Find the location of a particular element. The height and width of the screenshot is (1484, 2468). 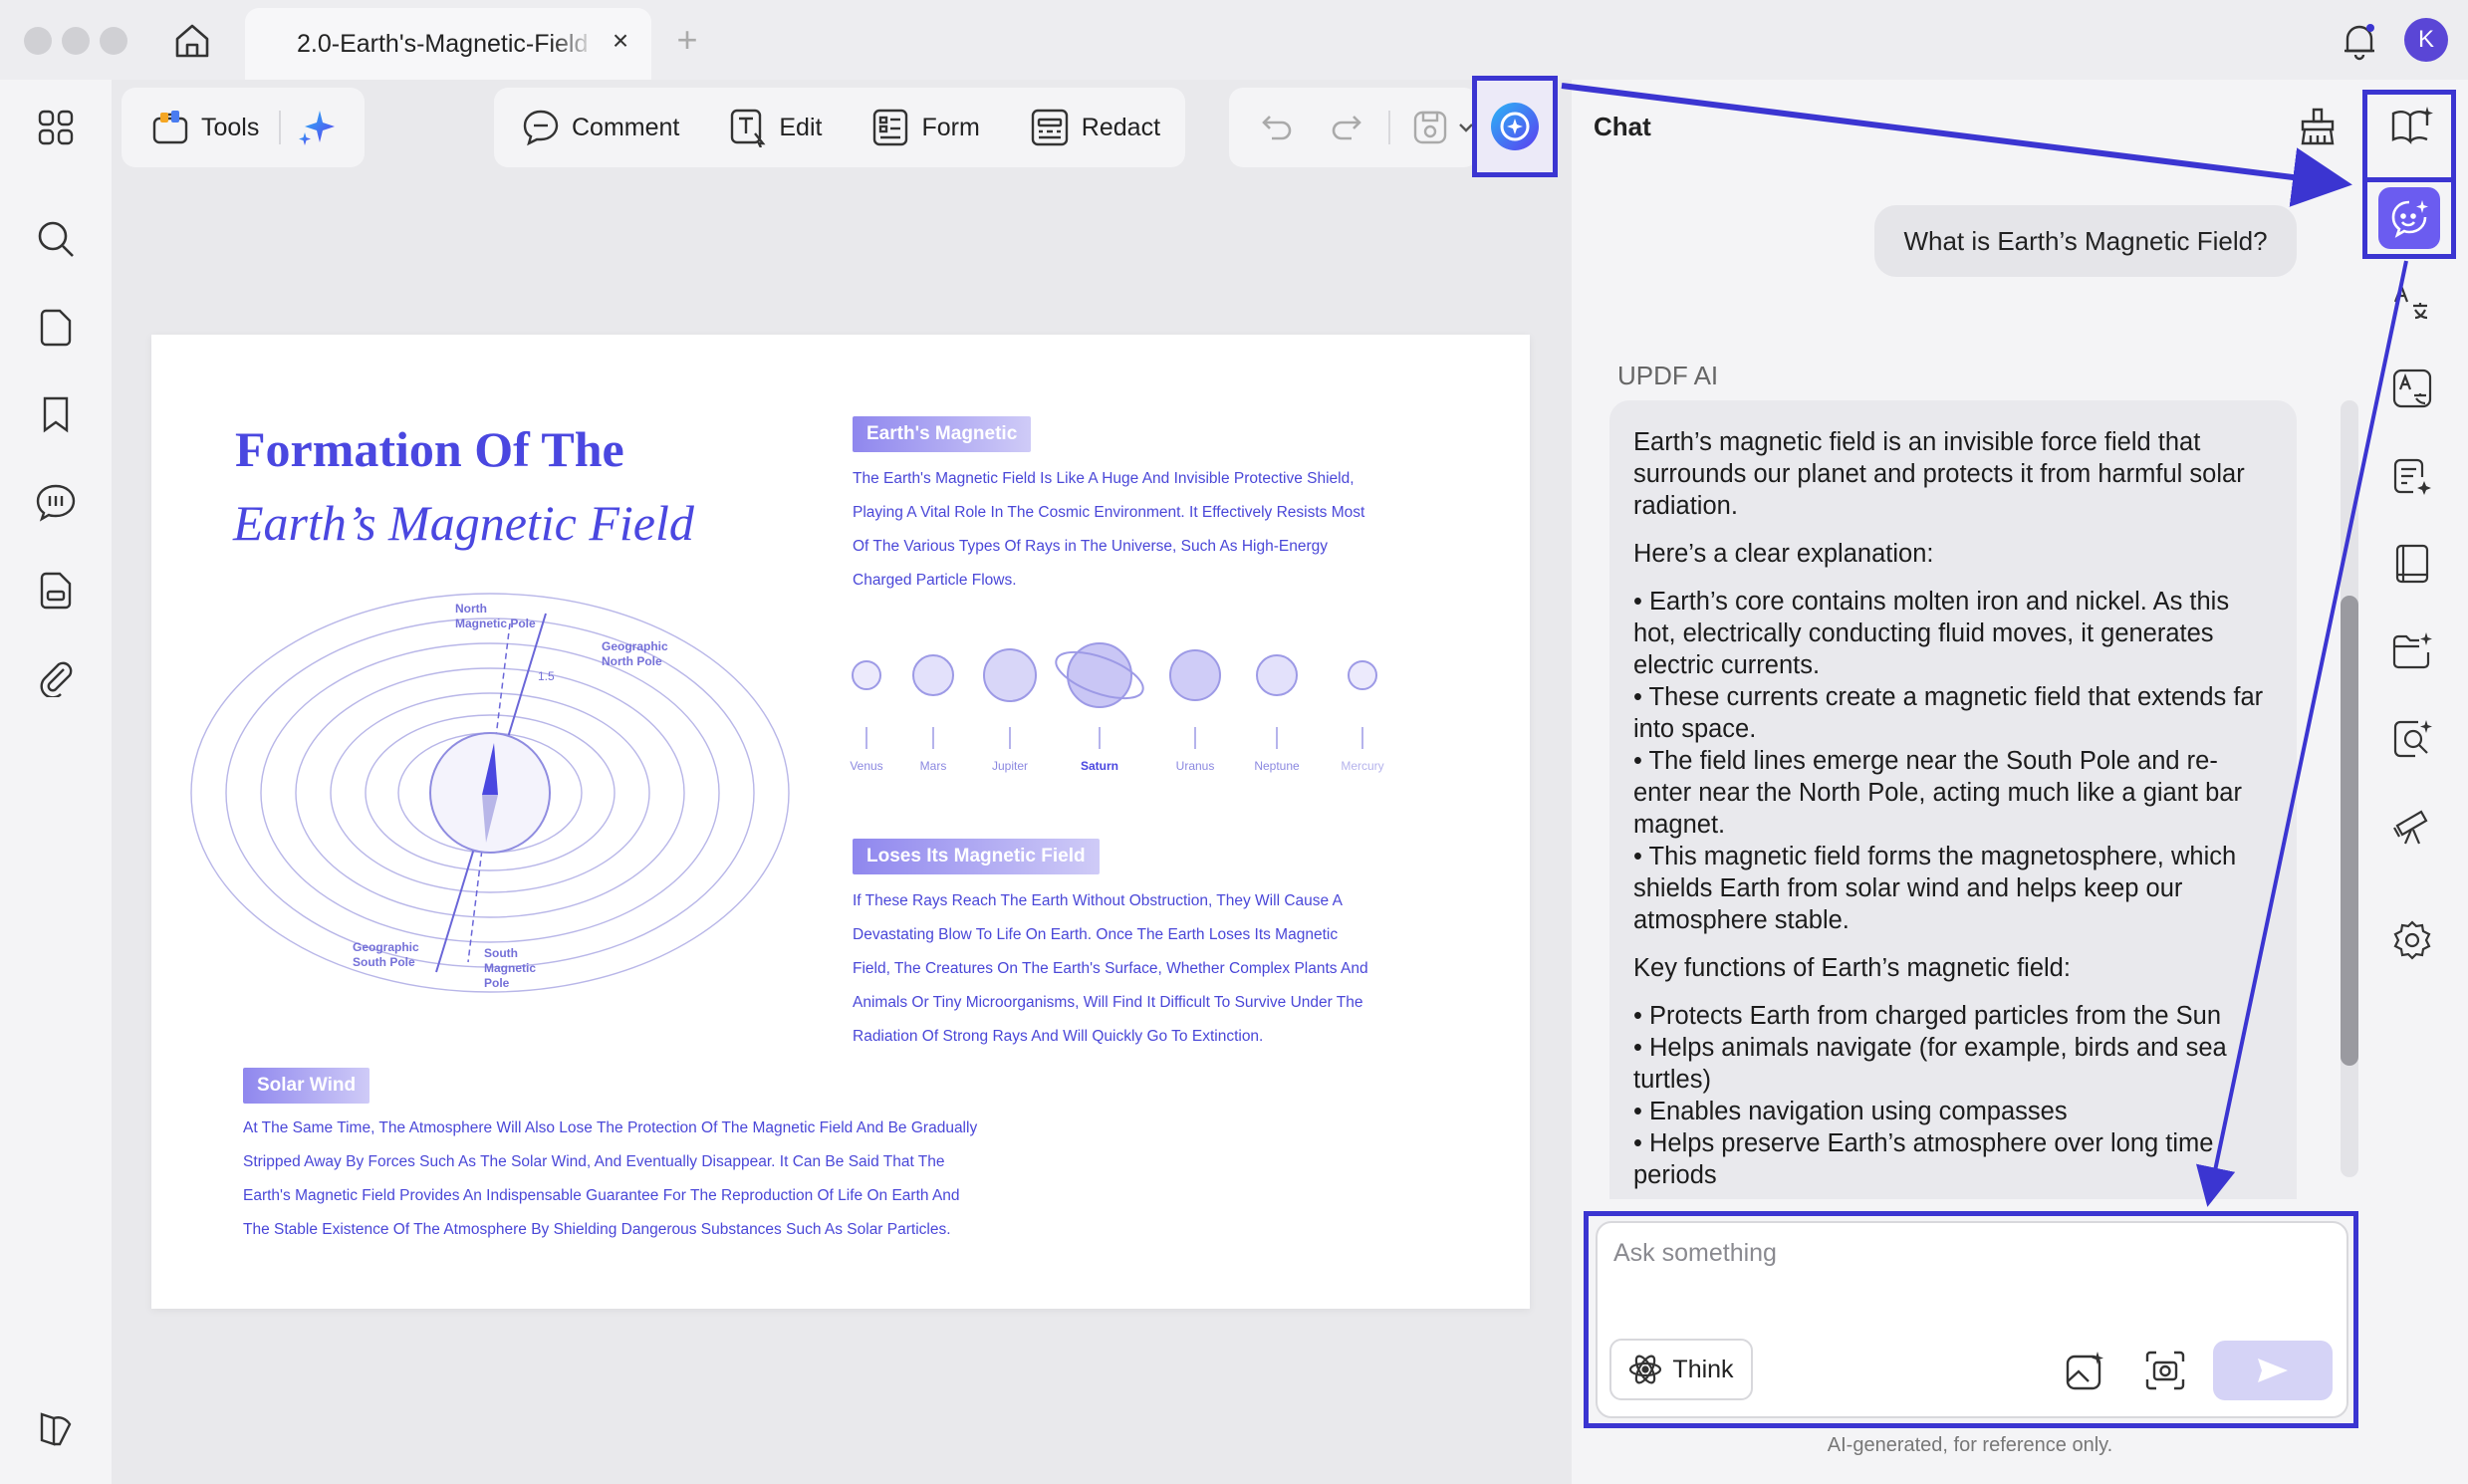

page-icon is located at coordinates (56, 327).